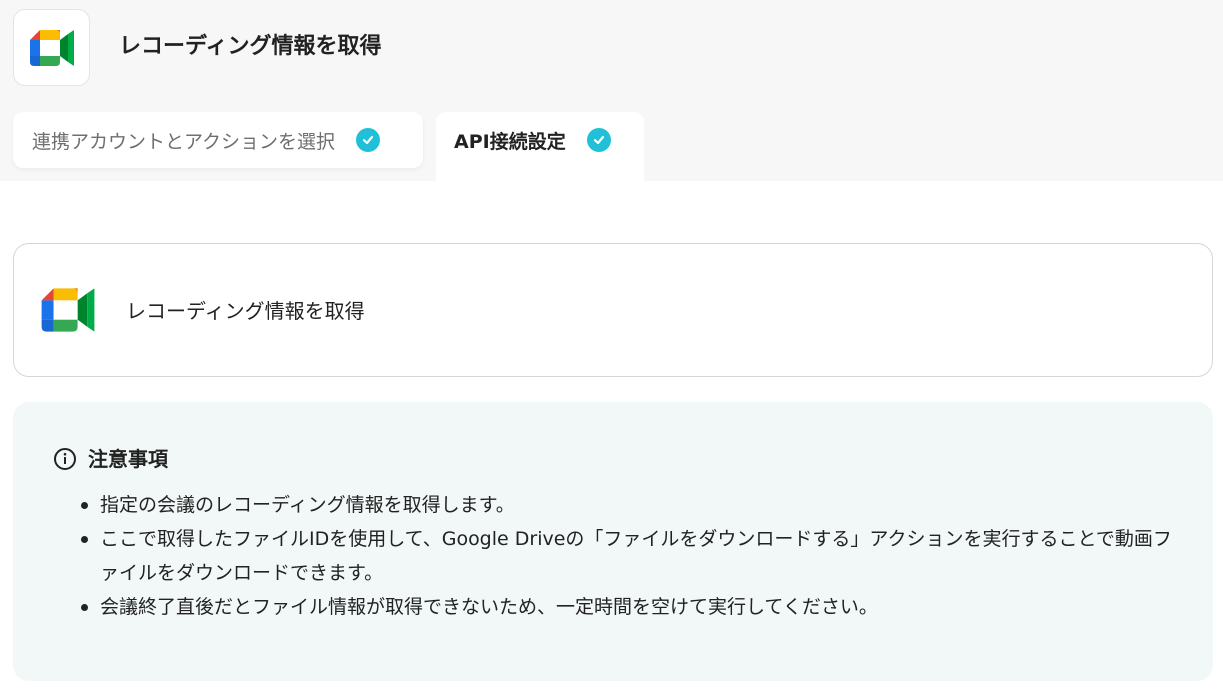  I want to click on tab-account-and-action: 連携アカウントとアクションを選択, so click(218, 140).